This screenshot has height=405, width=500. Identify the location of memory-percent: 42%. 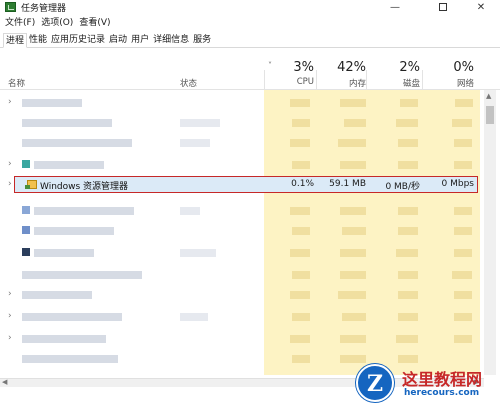
(342, 67).